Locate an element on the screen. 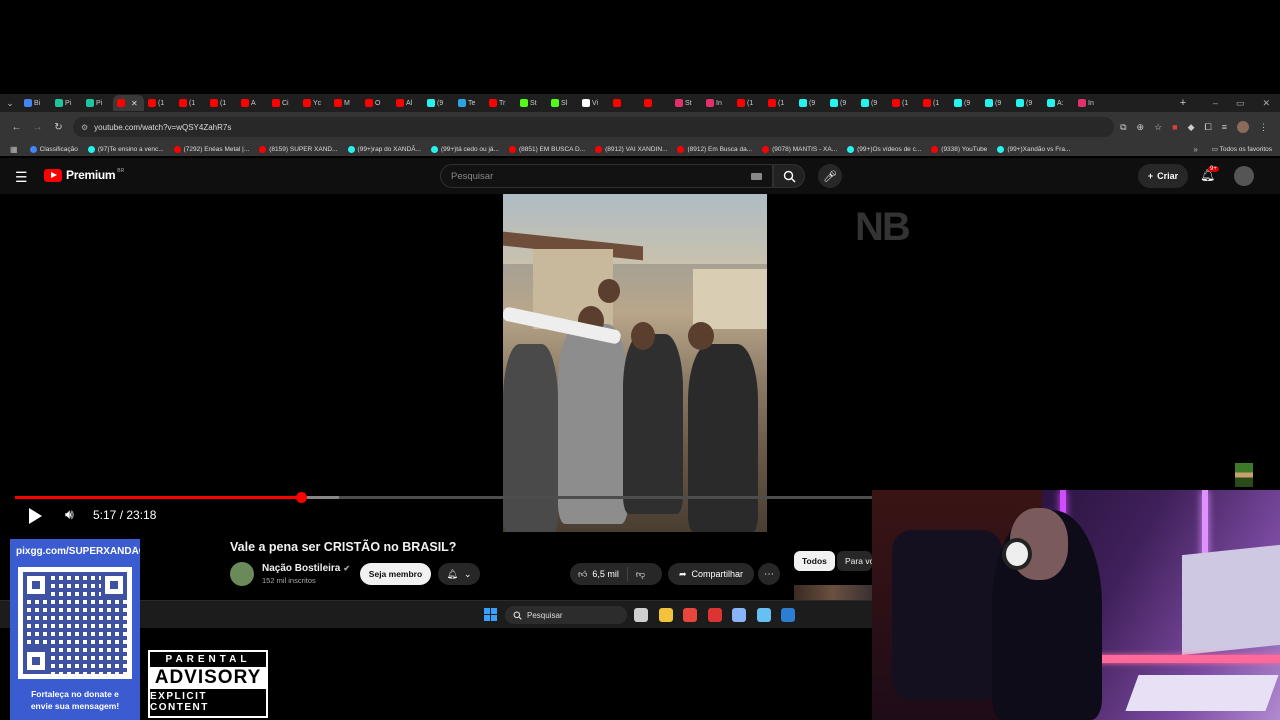 This screenshot has height=720, width=1280. recommended-thumbnail is located at coordinates (833, 593).